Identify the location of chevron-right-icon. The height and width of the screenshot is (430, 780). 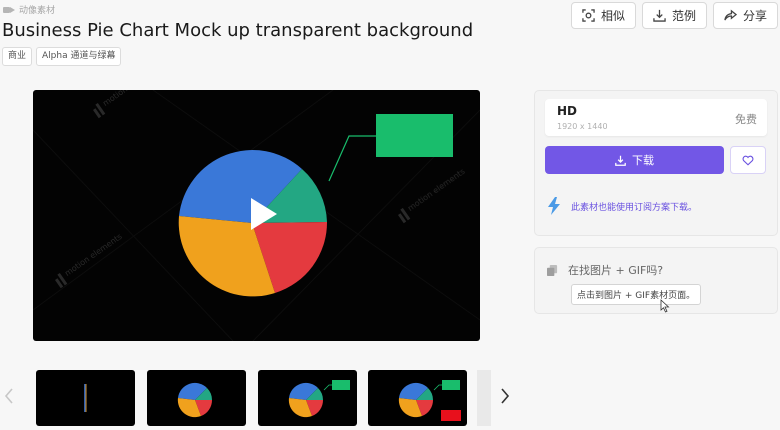
(505, 396).